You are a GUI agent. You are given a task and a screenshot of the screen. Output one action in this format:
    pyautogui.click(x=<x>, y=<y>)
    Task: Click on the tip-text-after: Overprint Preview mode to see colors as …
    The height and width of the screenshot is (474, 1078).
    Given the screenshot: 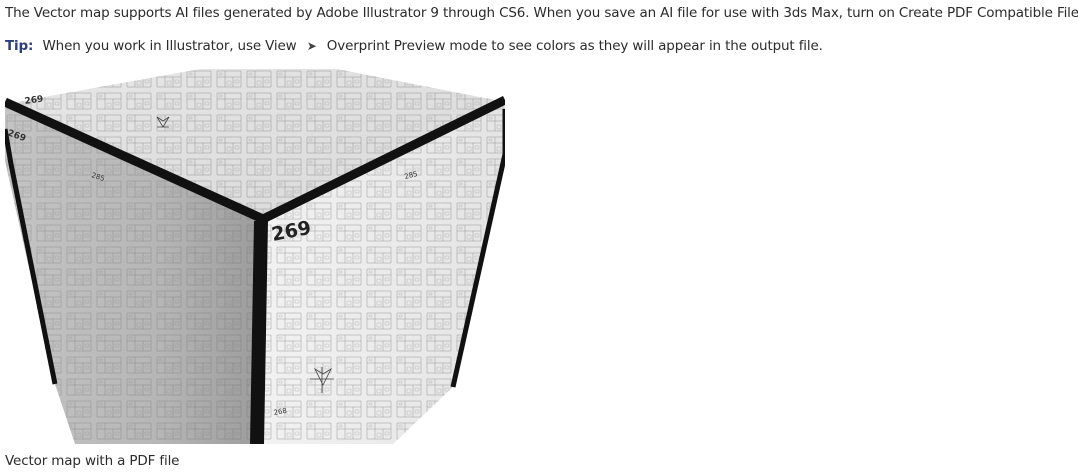 What is the action you would take?
    pyautogui.click(x=574, y=46)
    